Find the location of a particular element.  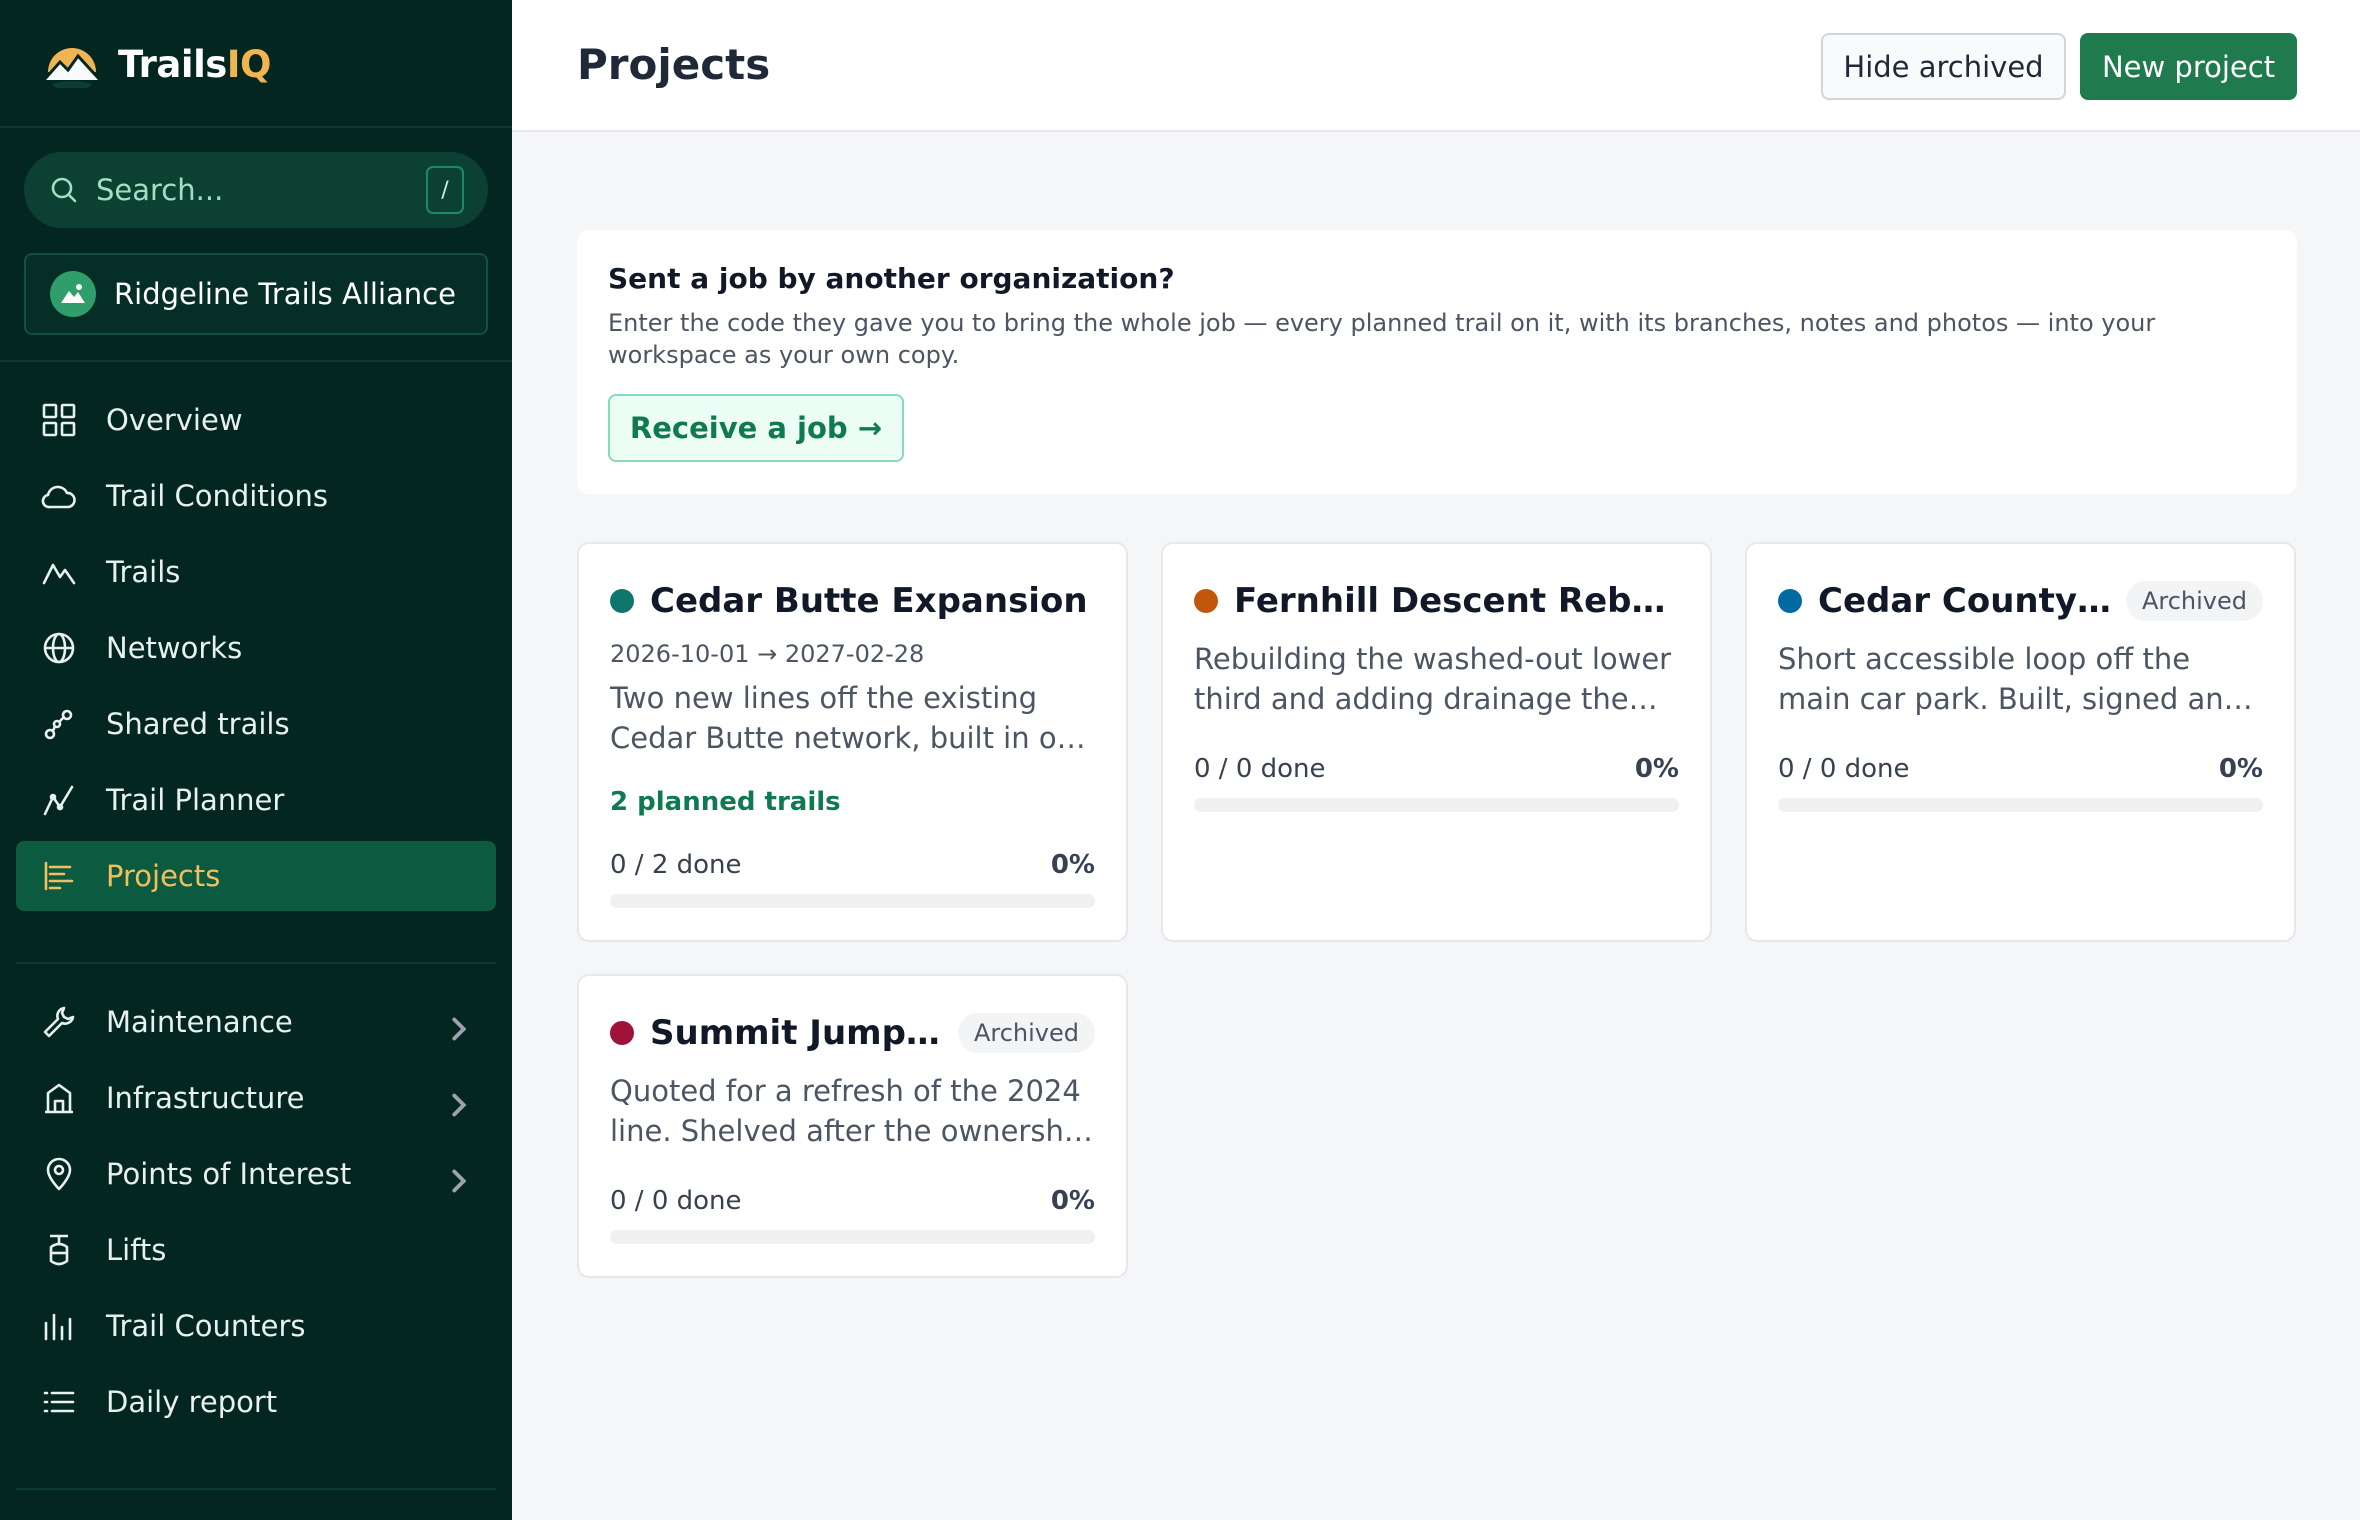

project-title: Cedar Butte Expansion is located at coordinates (869, 601).